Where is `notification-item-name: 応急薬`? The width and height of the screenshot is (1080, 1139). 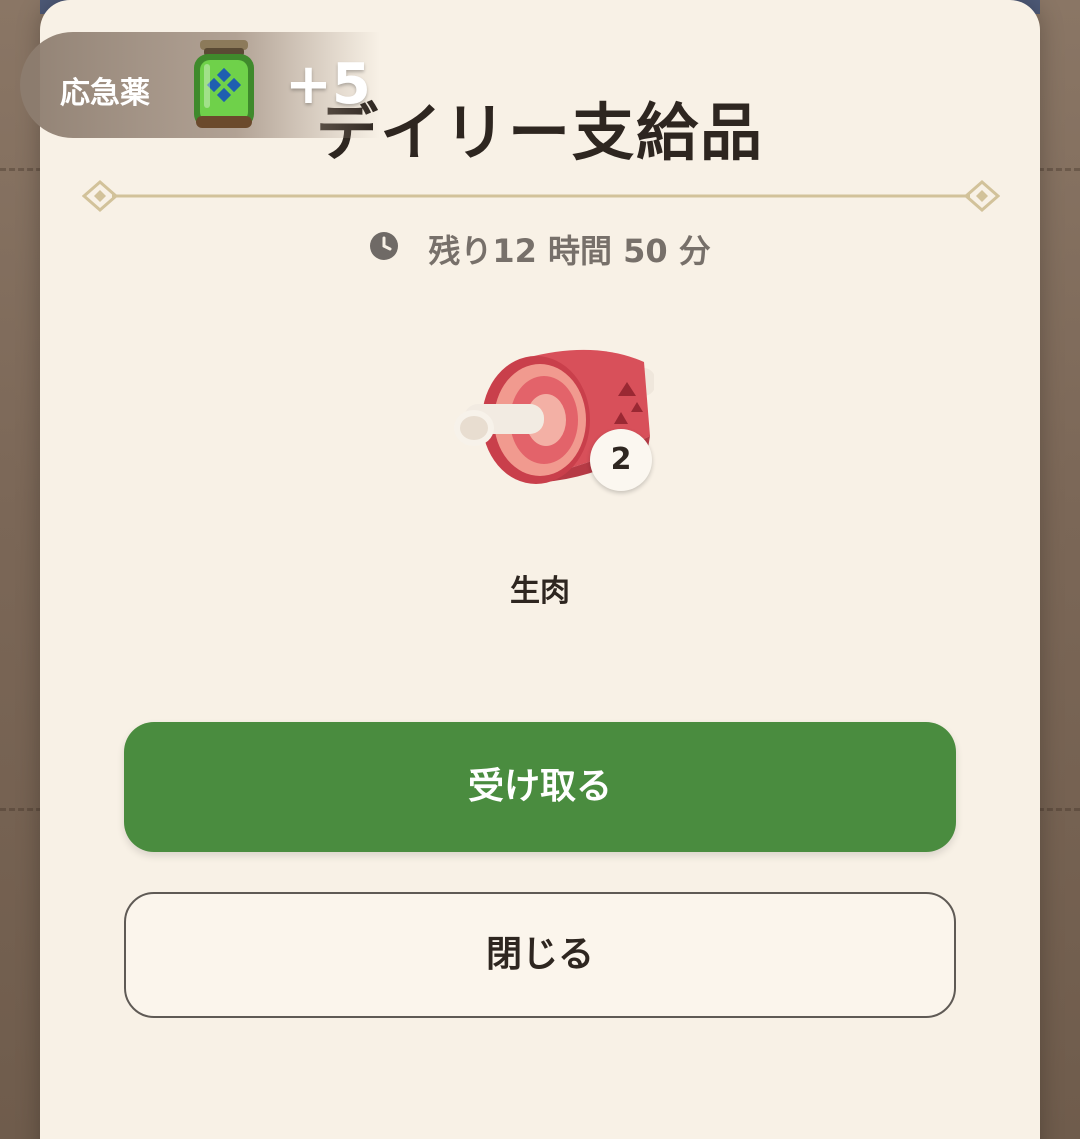
notification-item-name: 応急薬 is located at coordinates (105, 93).